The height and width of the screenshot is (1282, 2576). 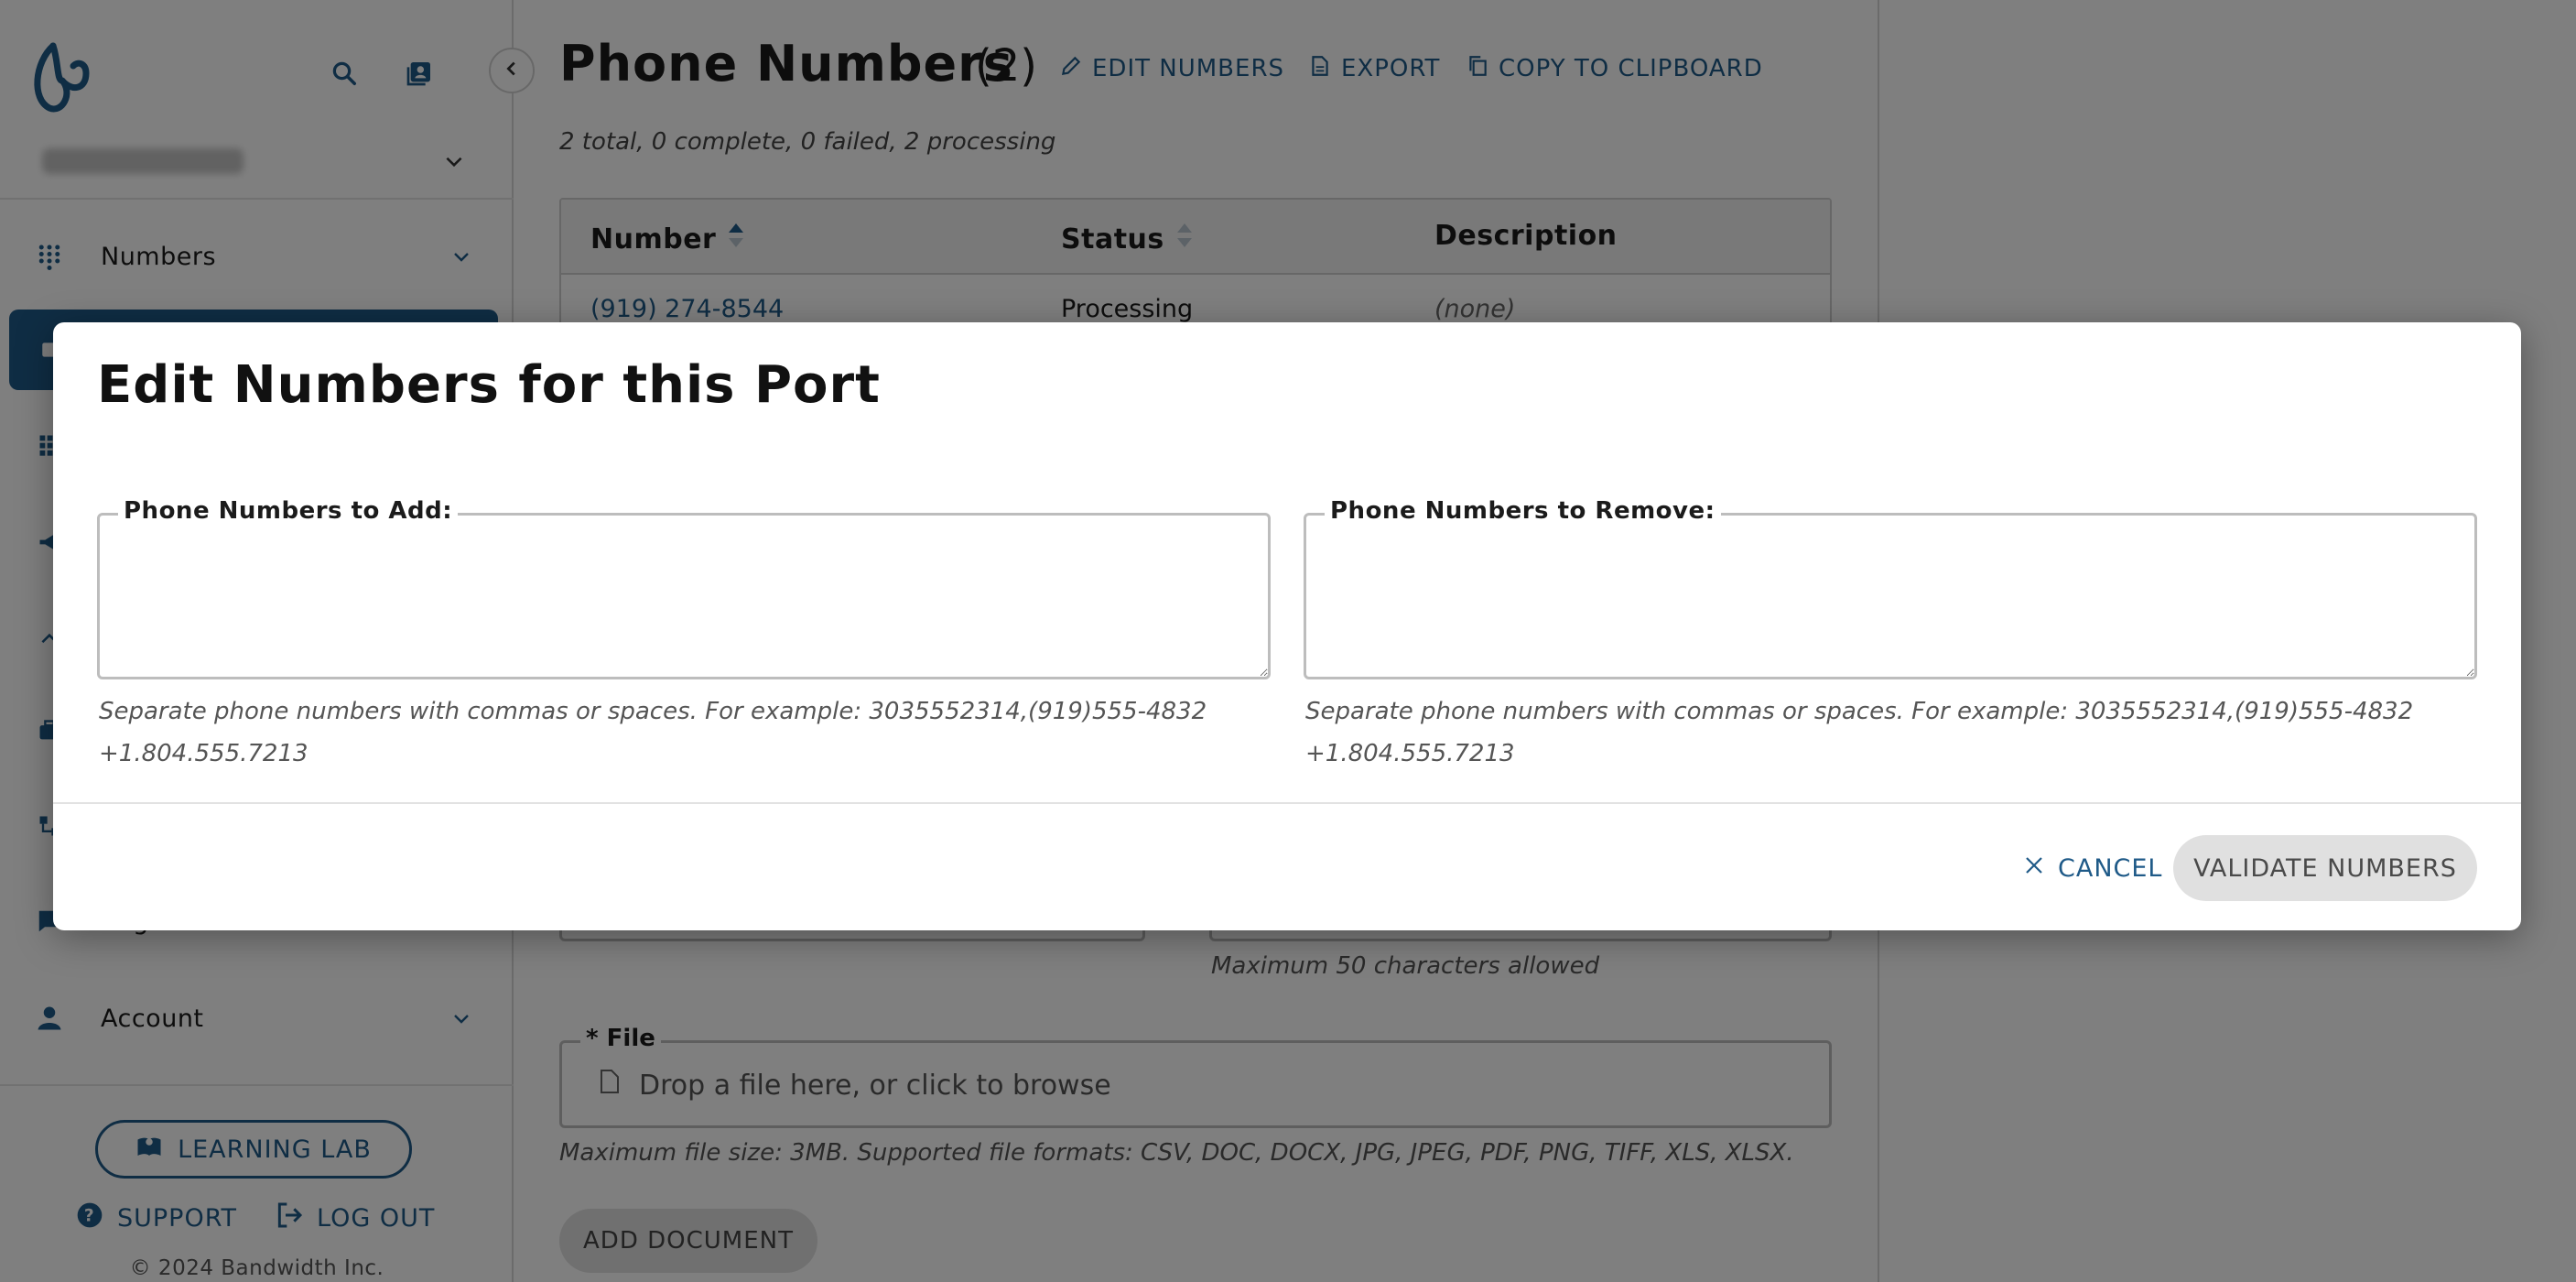 I want to click on dialog-divider, so click(x=1287, y=803).